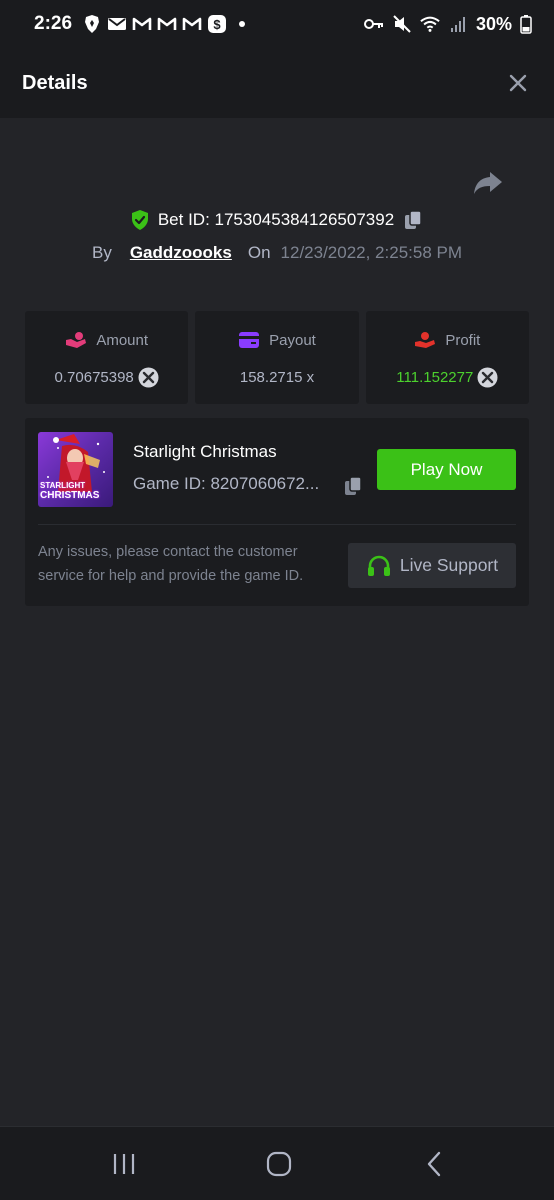 The image size is (554, 1200). Describe the element at coordinates (277, 24) in the screenshot. I see `status-bar: 2:26 $ 30%` at that location.